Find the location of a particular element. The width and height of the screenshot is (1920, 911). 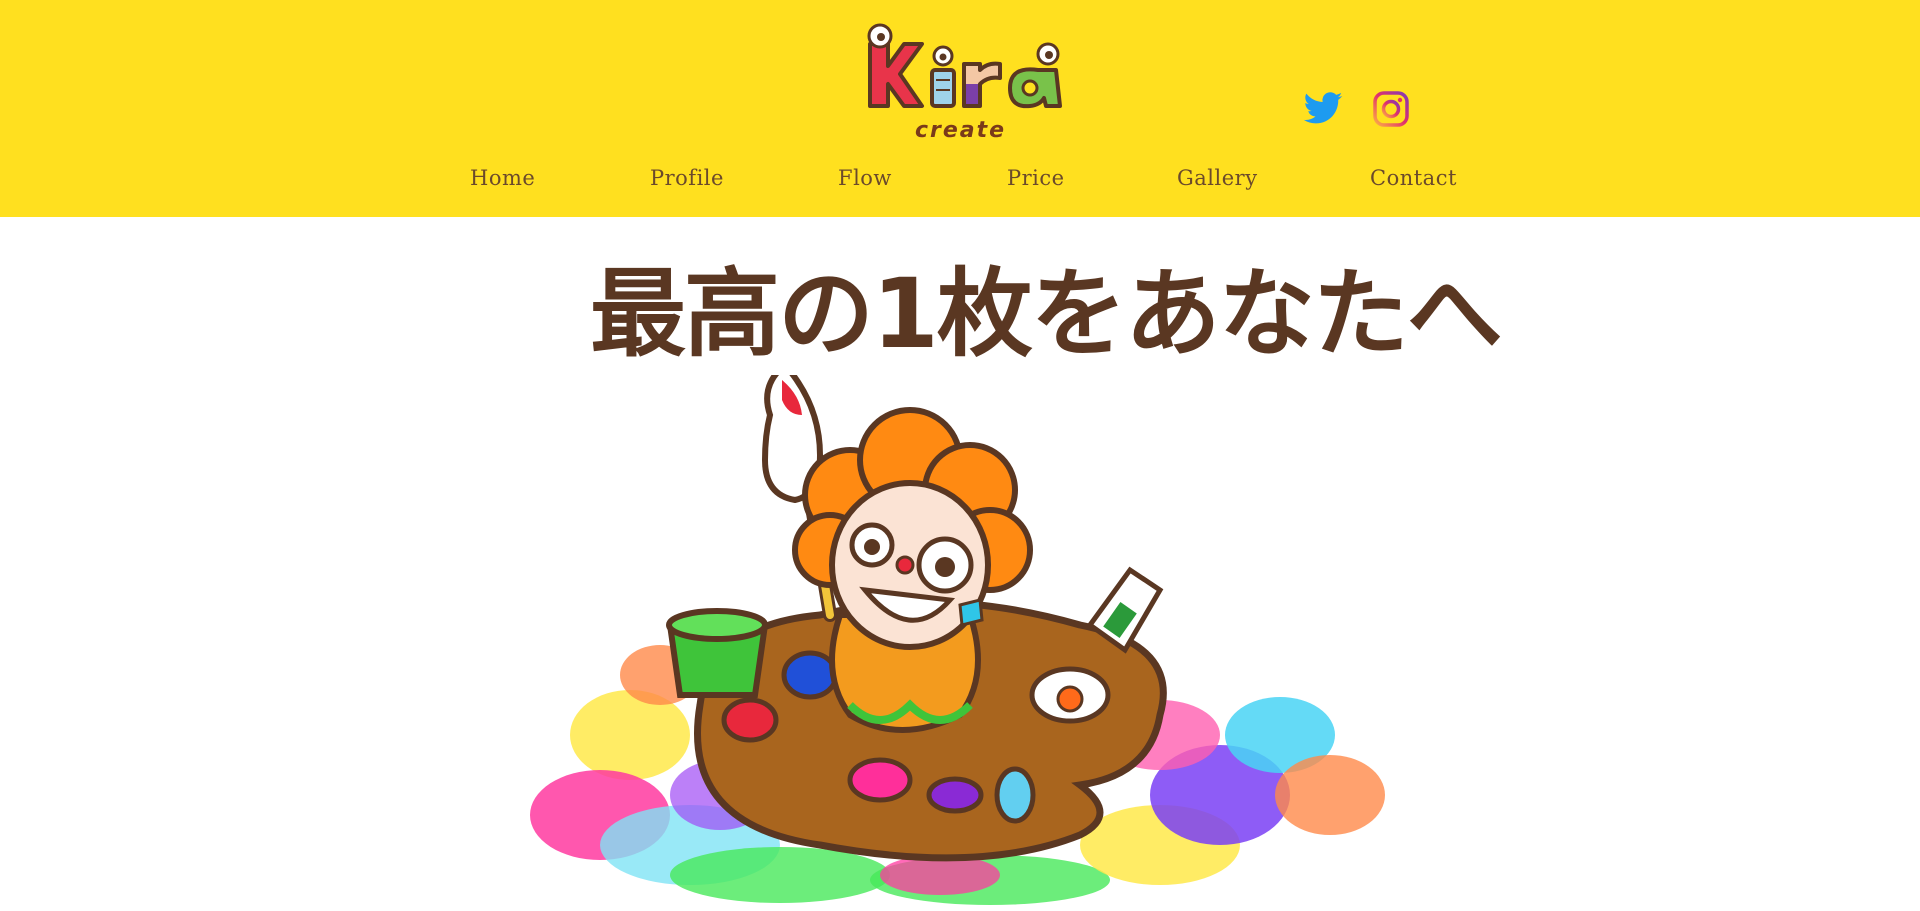

main-nav: Home Profile Flow Price Gallery Contact is located at coordinates (960, 186).